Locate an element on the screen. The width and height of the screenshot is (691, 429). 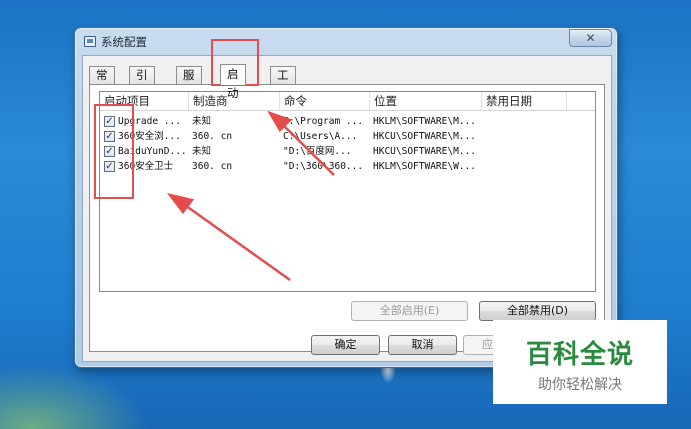
arrow-to-command-column is located at coordinates (307, 148).